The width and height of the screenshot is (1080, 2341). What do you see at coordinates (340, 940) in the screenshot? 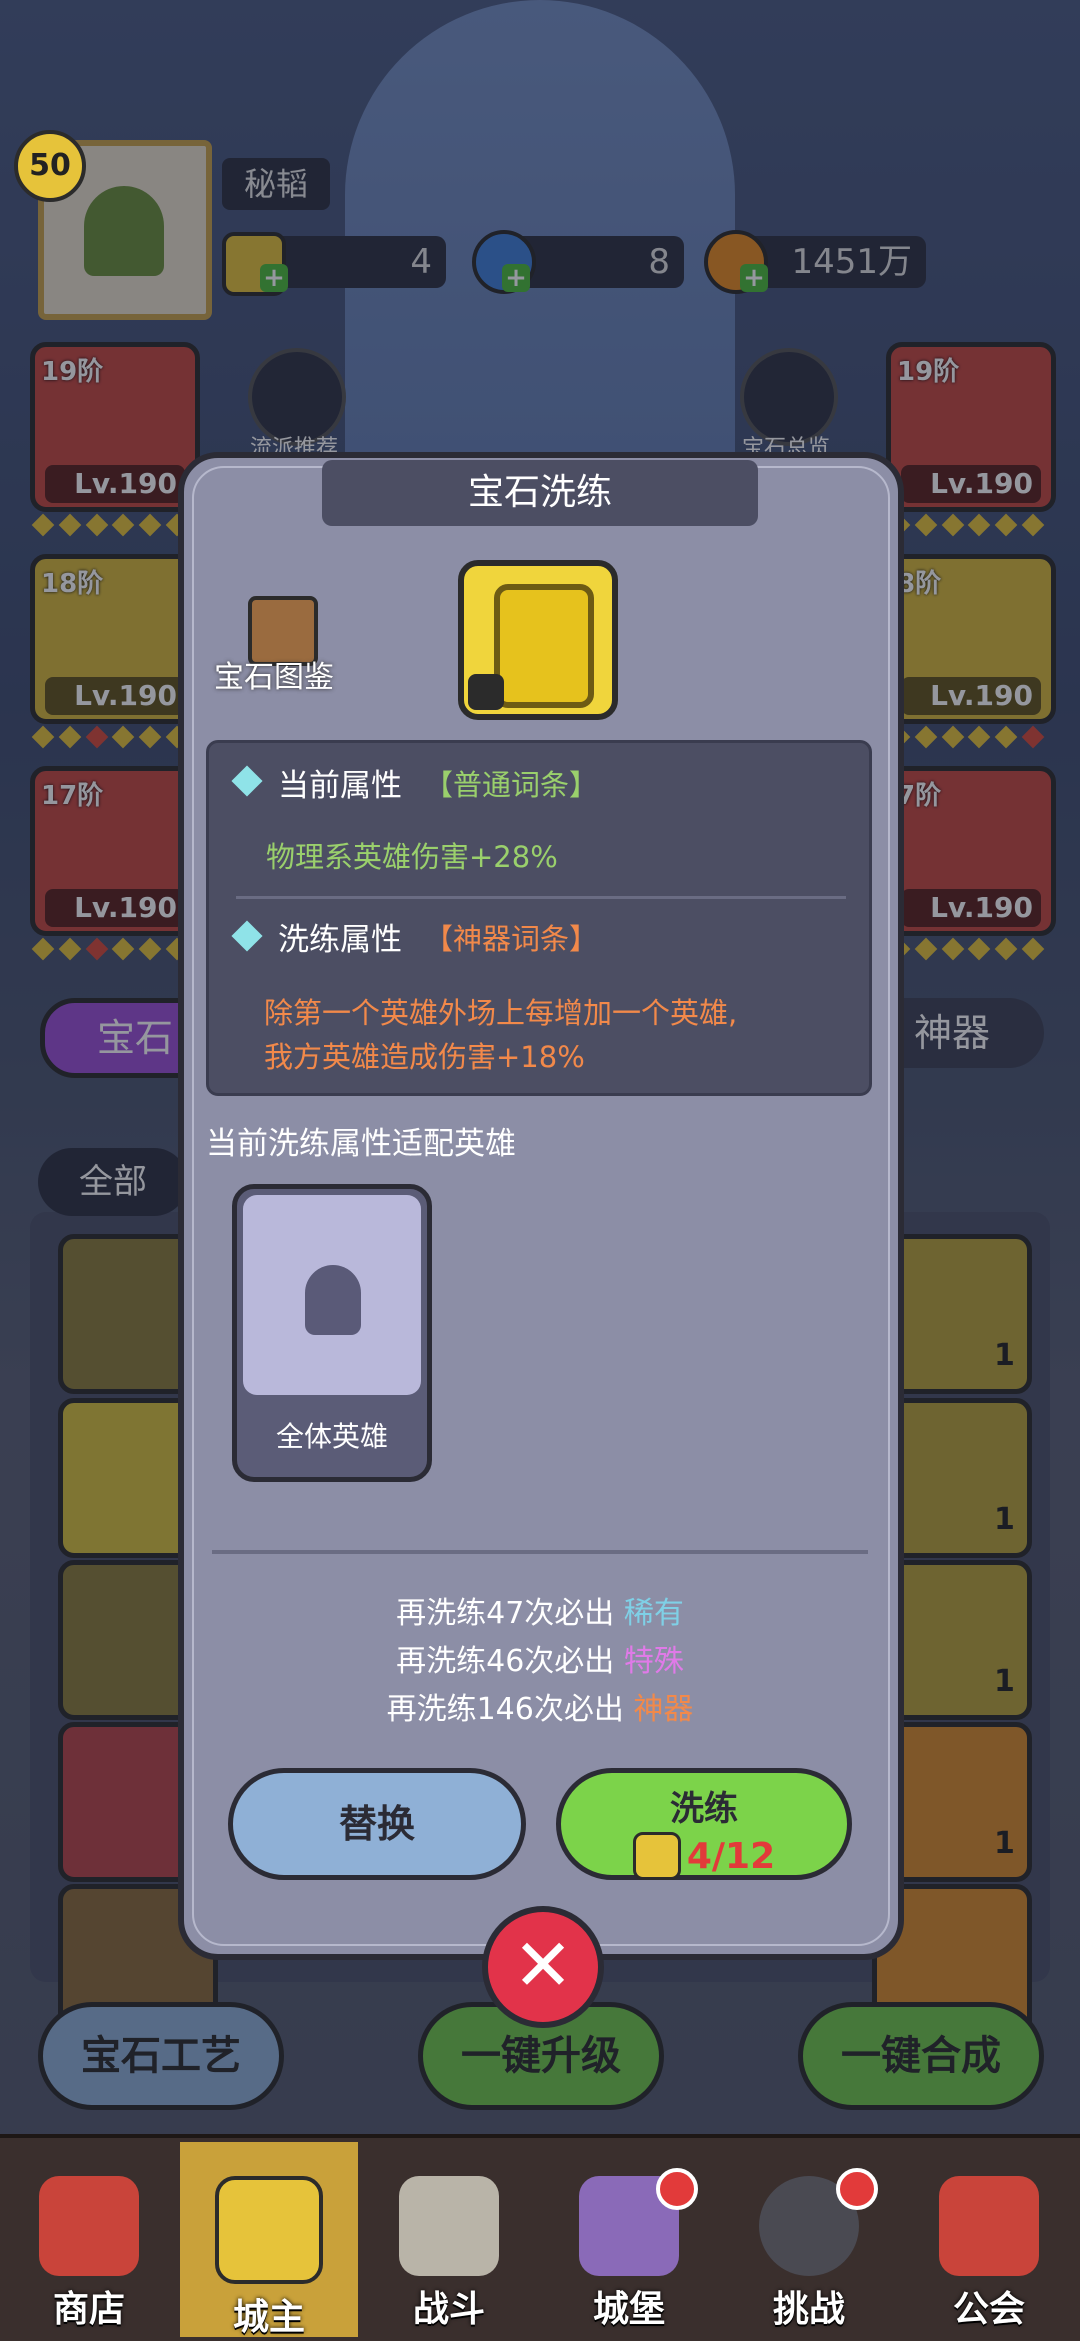
I see `refine-attr-label: 洗练属性` at bounding box center [340, 940].